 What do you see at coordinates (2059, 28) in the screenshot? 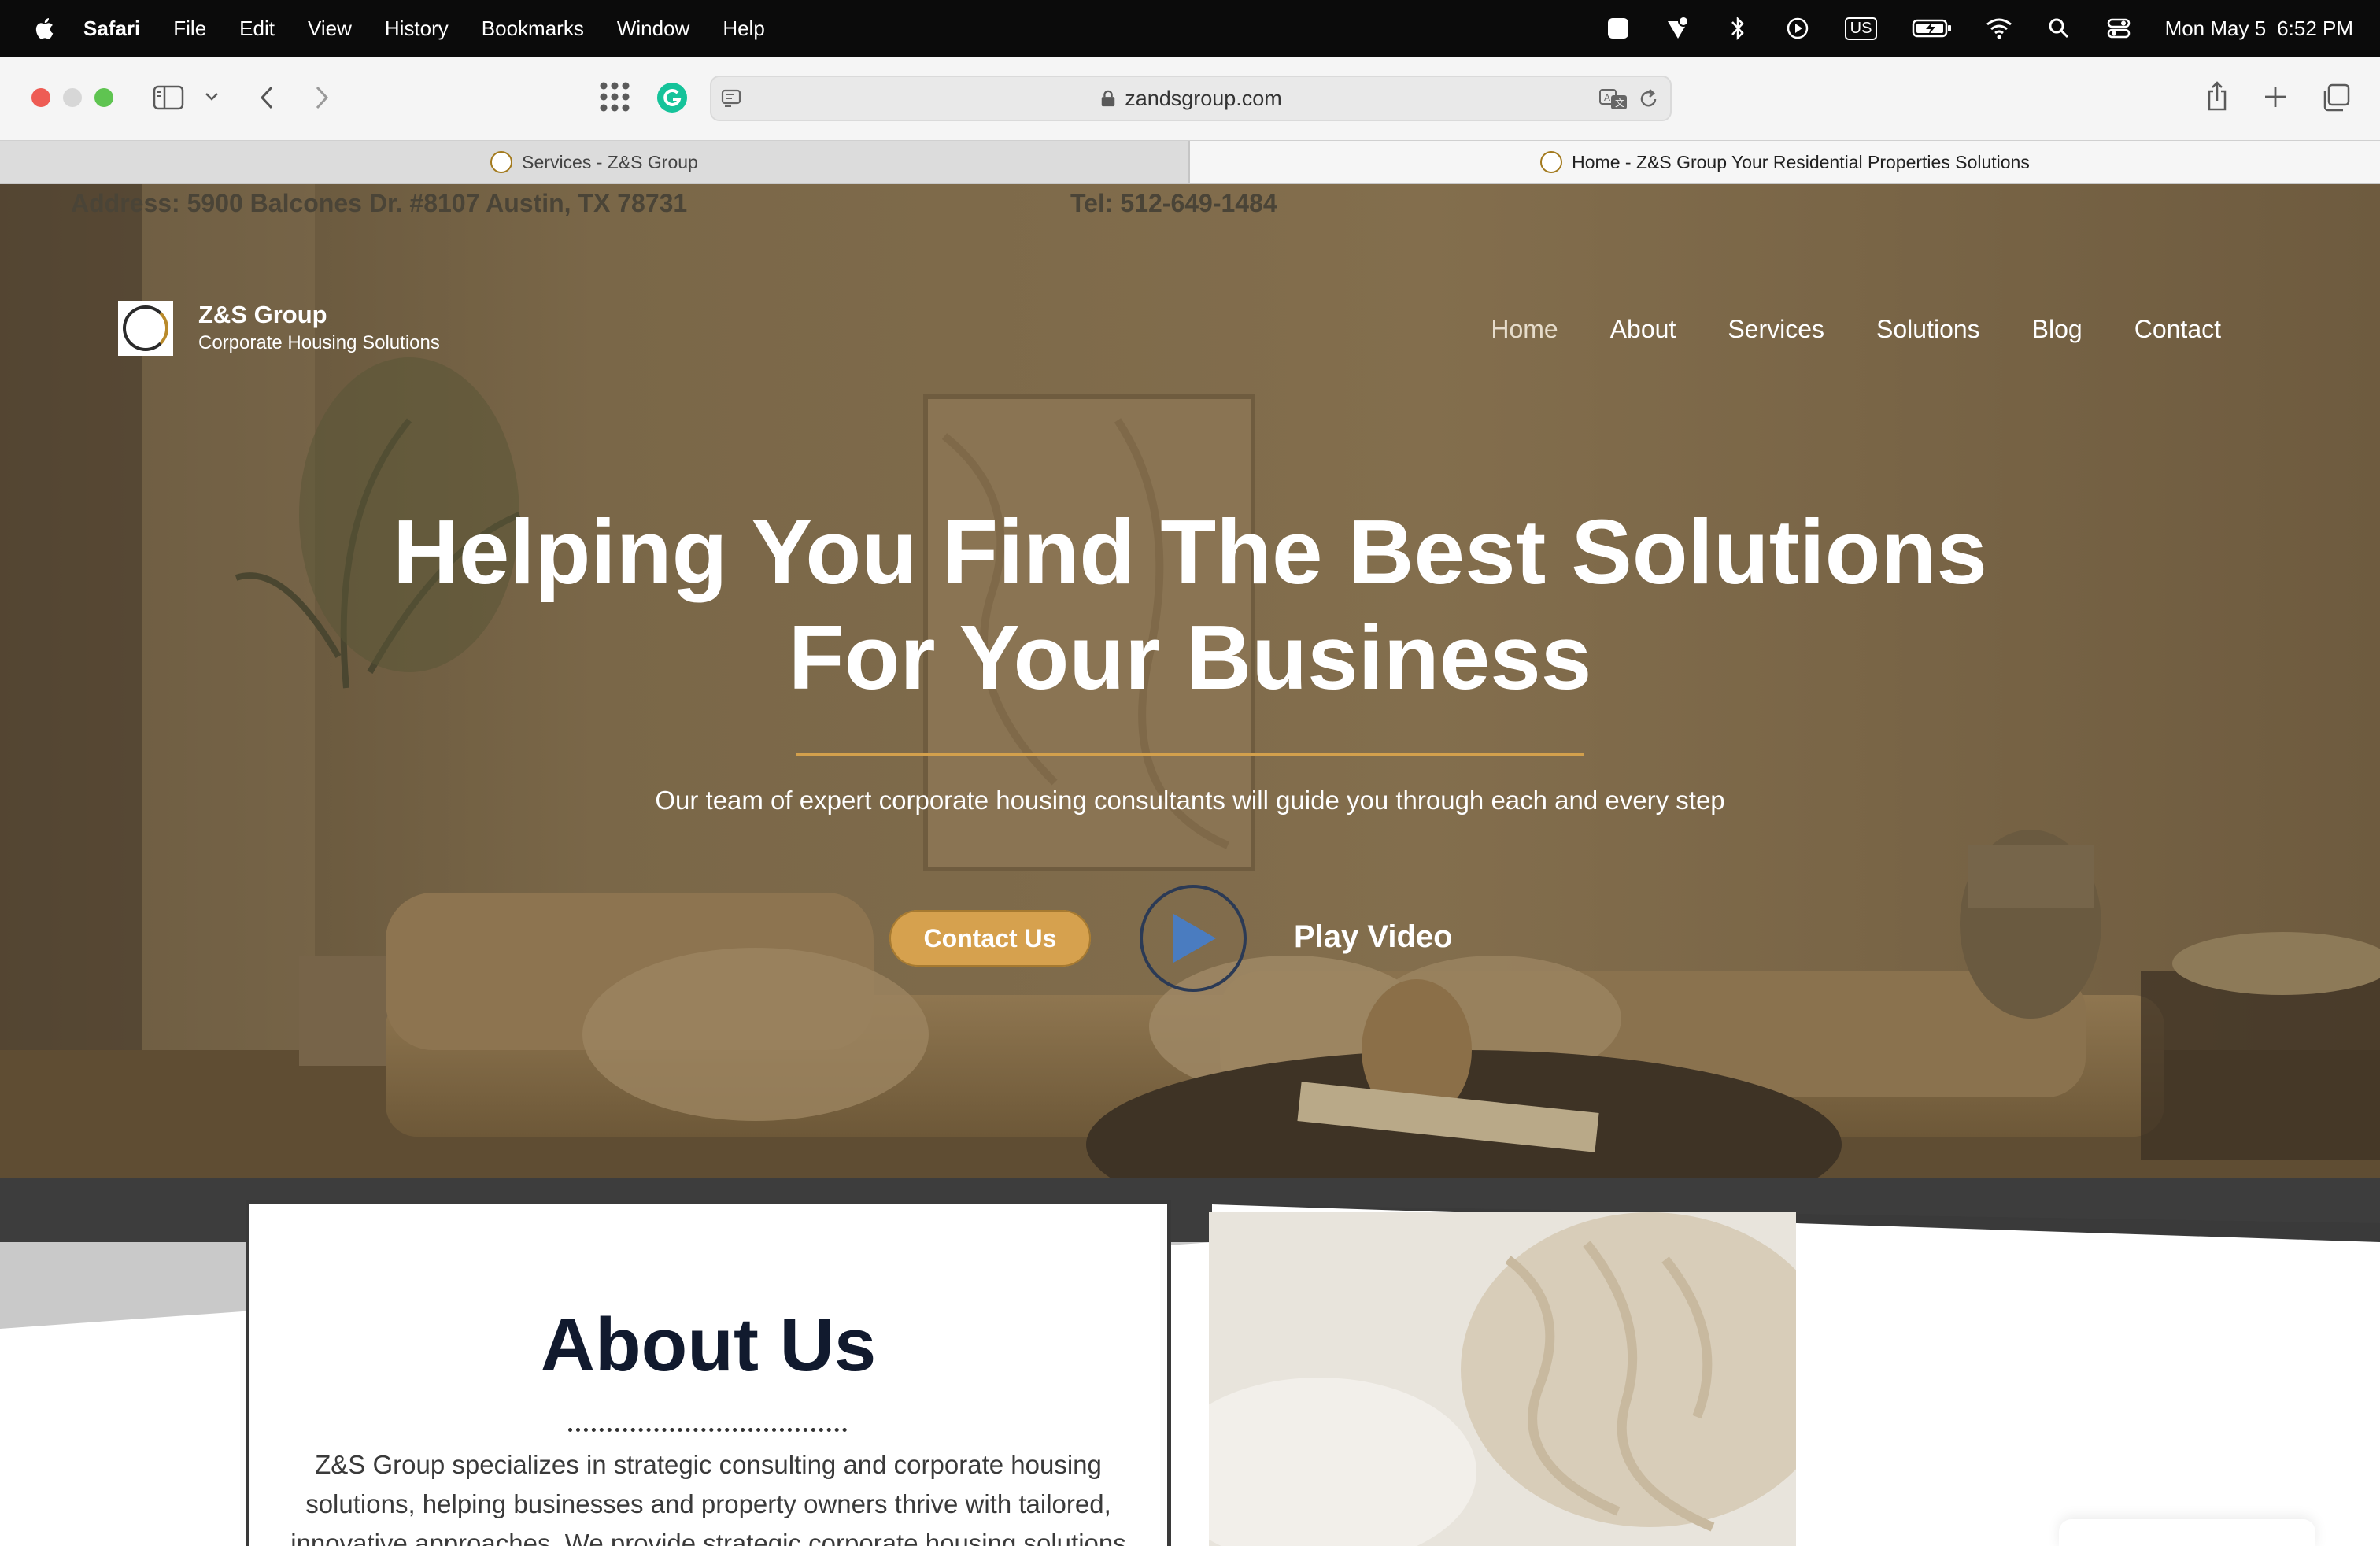
I see `spotlight-search-icon` at bounding box center [2059, 28].